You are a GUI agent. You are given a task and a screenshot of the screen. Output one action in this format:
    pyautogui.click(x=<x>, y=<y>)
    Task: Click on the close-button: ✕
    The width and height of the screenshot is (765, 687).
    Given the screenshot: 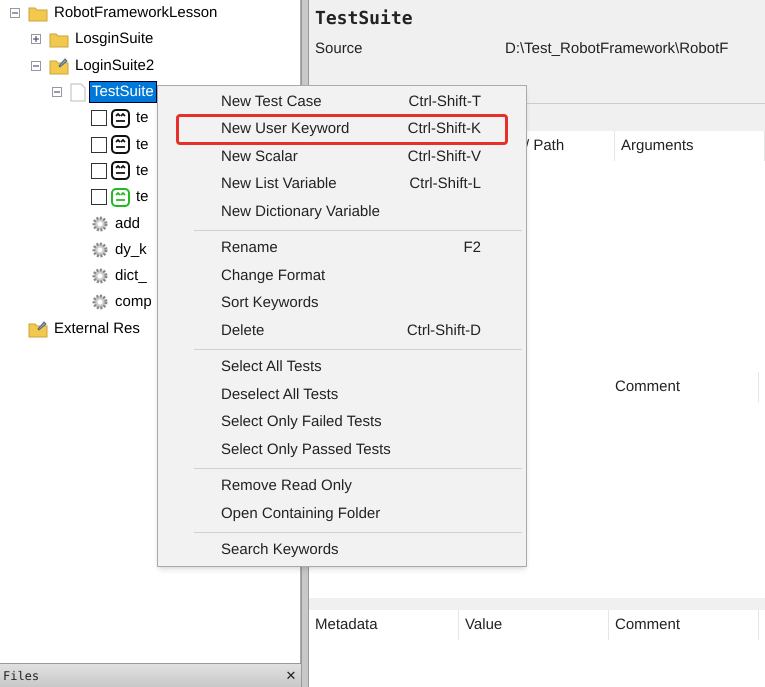 What is the action you would take?
    pyautogui.click(x=290, y=676)
    